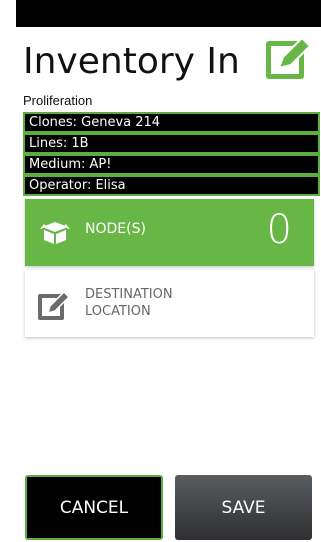 Image resolution: width=321 pixels, height=542 pixels. I want to click on edit-icon, so click(54, 305).